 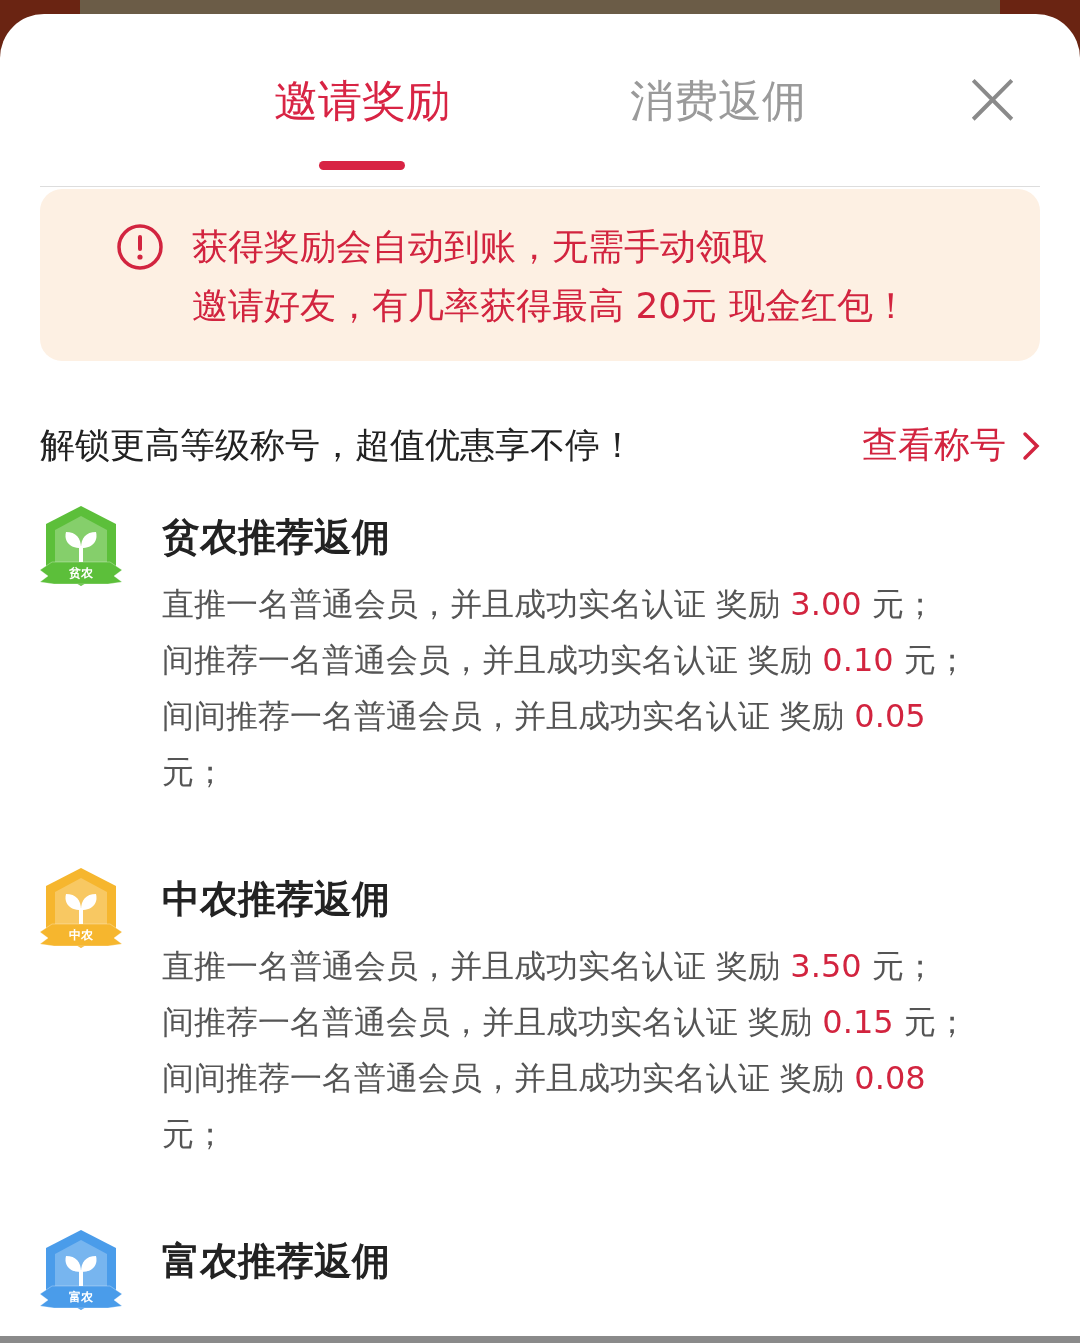 What do you see at coordinates (81, 935) in the screenshot?
I see `badge-label: 中农` at bounding box center [81, 935].